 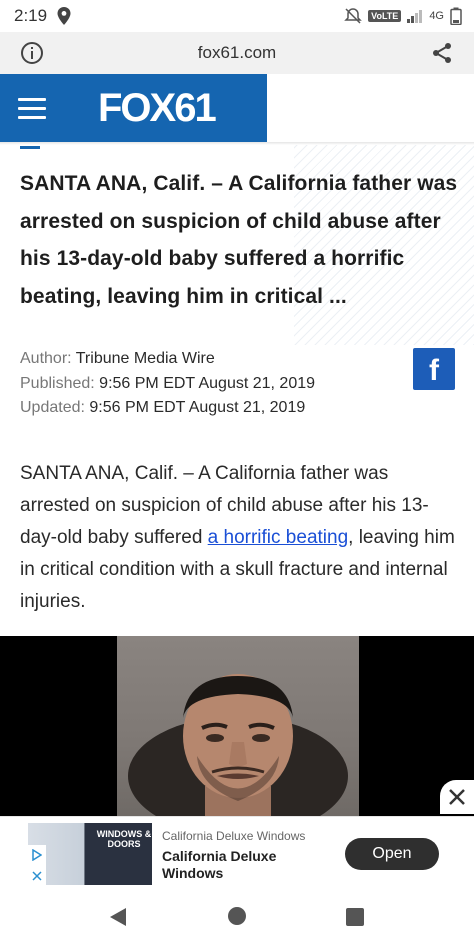 What do you see at coordinates (456, 16) in the screenshot?
I see `battery-icon` at bounding box center [456, 16].